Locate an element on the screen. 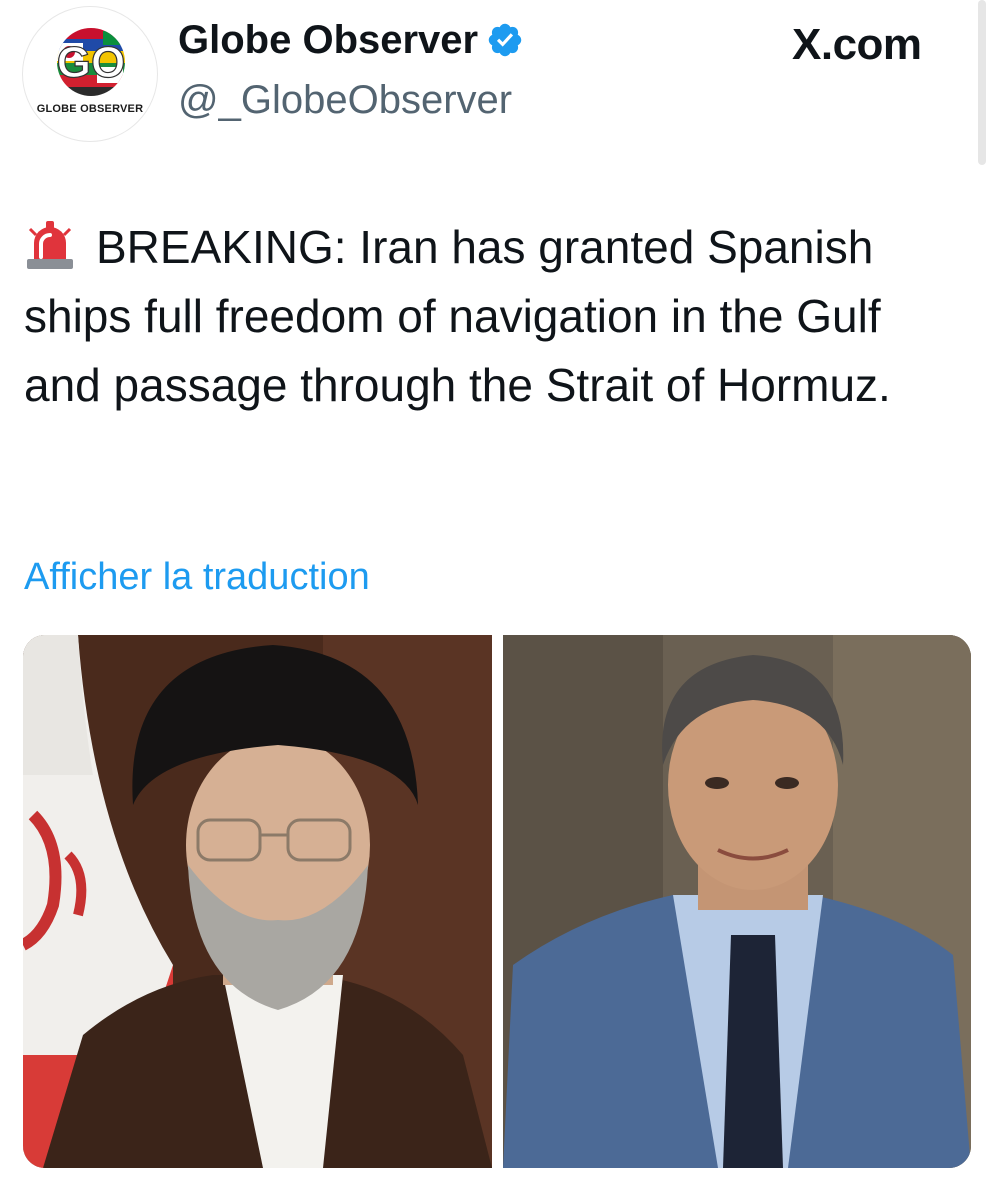 This screenshot has width=994, height=1200. verified-badge-icon is located at coordinates (505, 40).